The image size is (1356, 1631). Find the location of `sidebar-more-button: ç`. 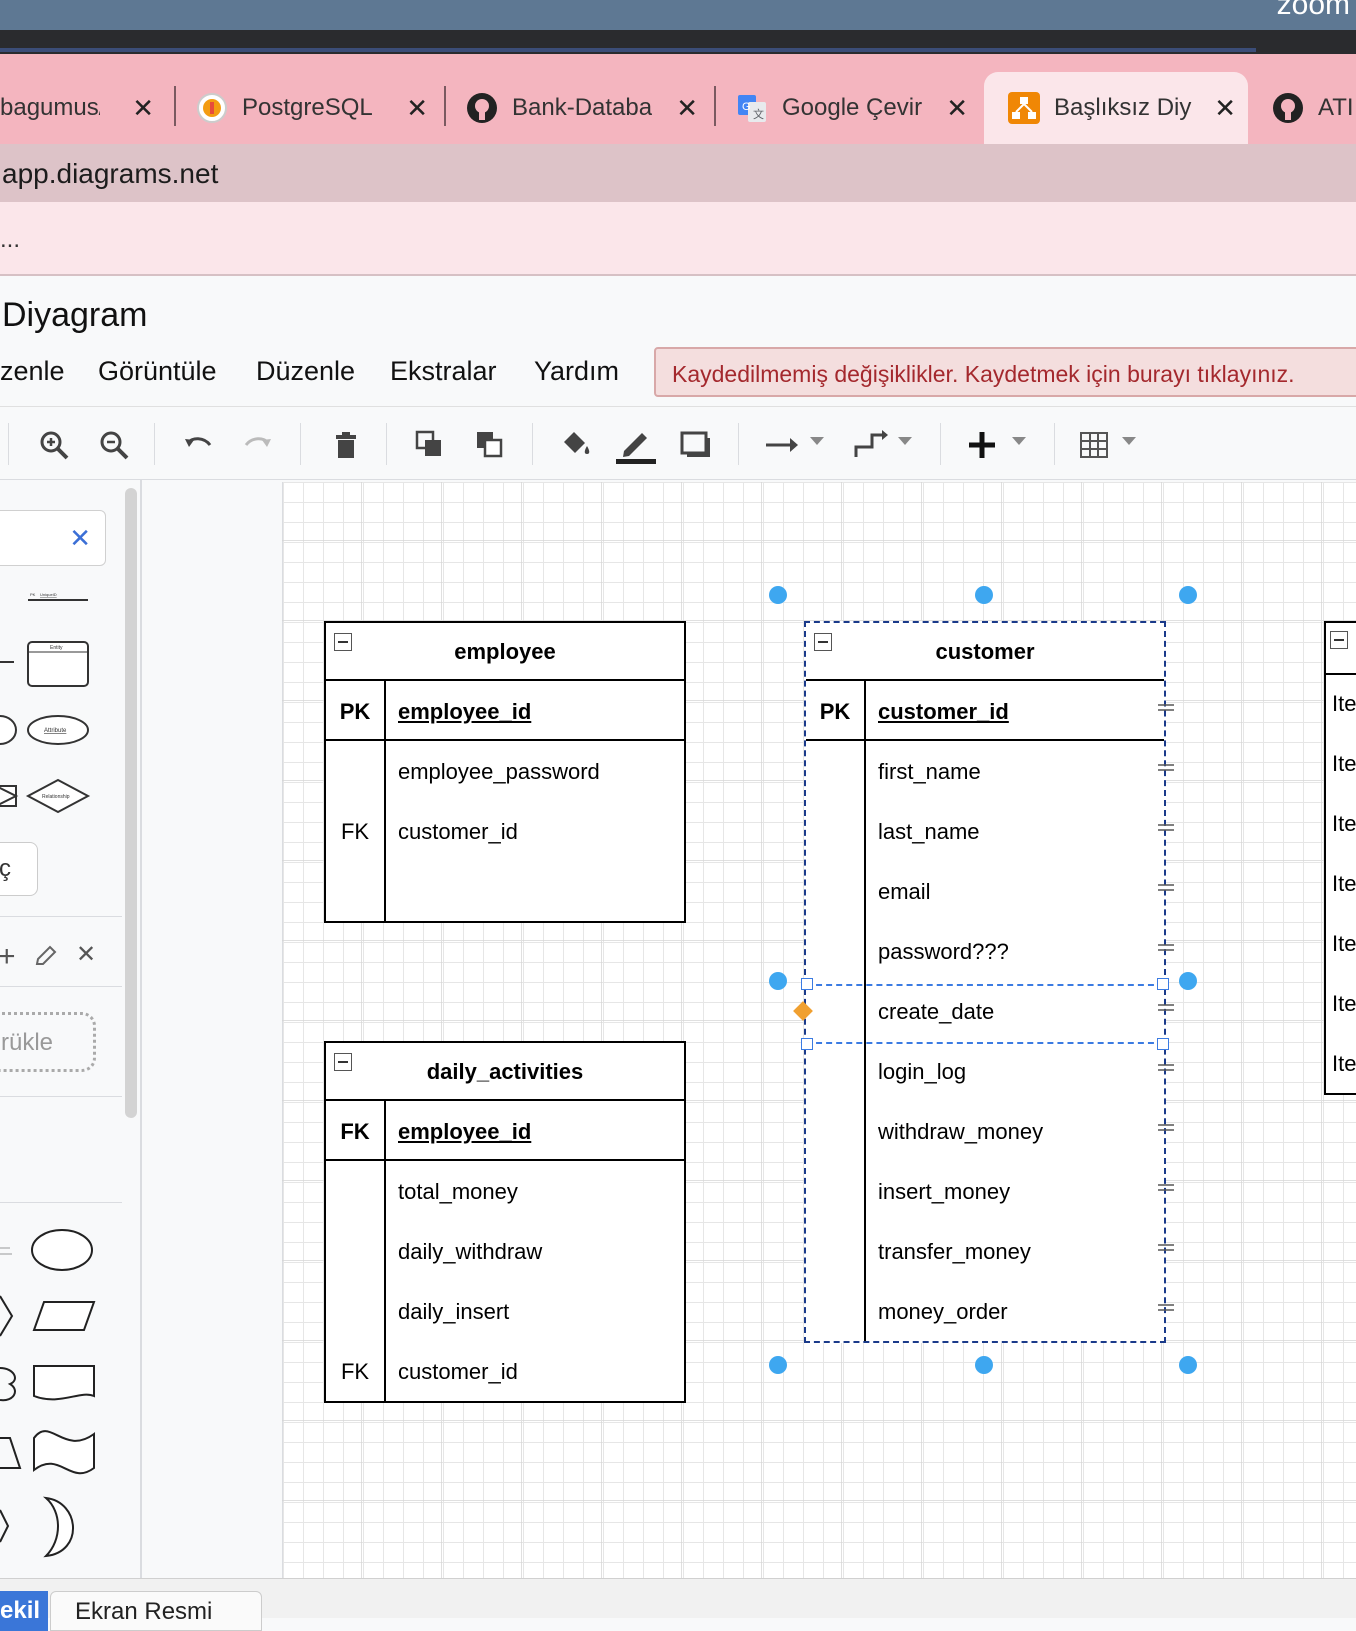

sidebar-more-button: ç is located at coordinates (19, 869).